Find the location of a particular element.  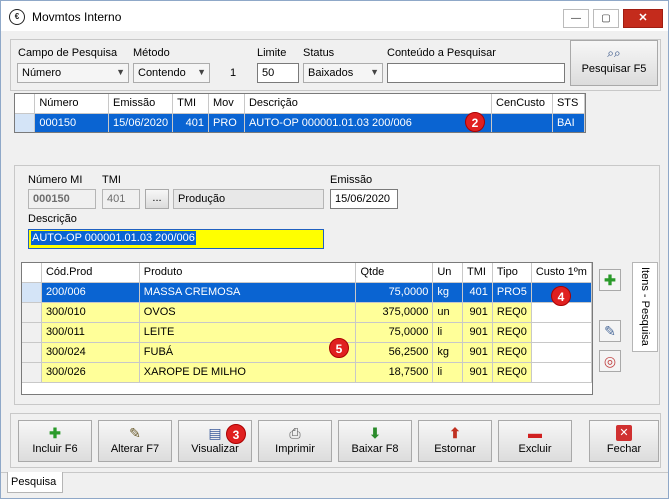

col-custo: Custo 1ºm is located at coordinates (561, 273).